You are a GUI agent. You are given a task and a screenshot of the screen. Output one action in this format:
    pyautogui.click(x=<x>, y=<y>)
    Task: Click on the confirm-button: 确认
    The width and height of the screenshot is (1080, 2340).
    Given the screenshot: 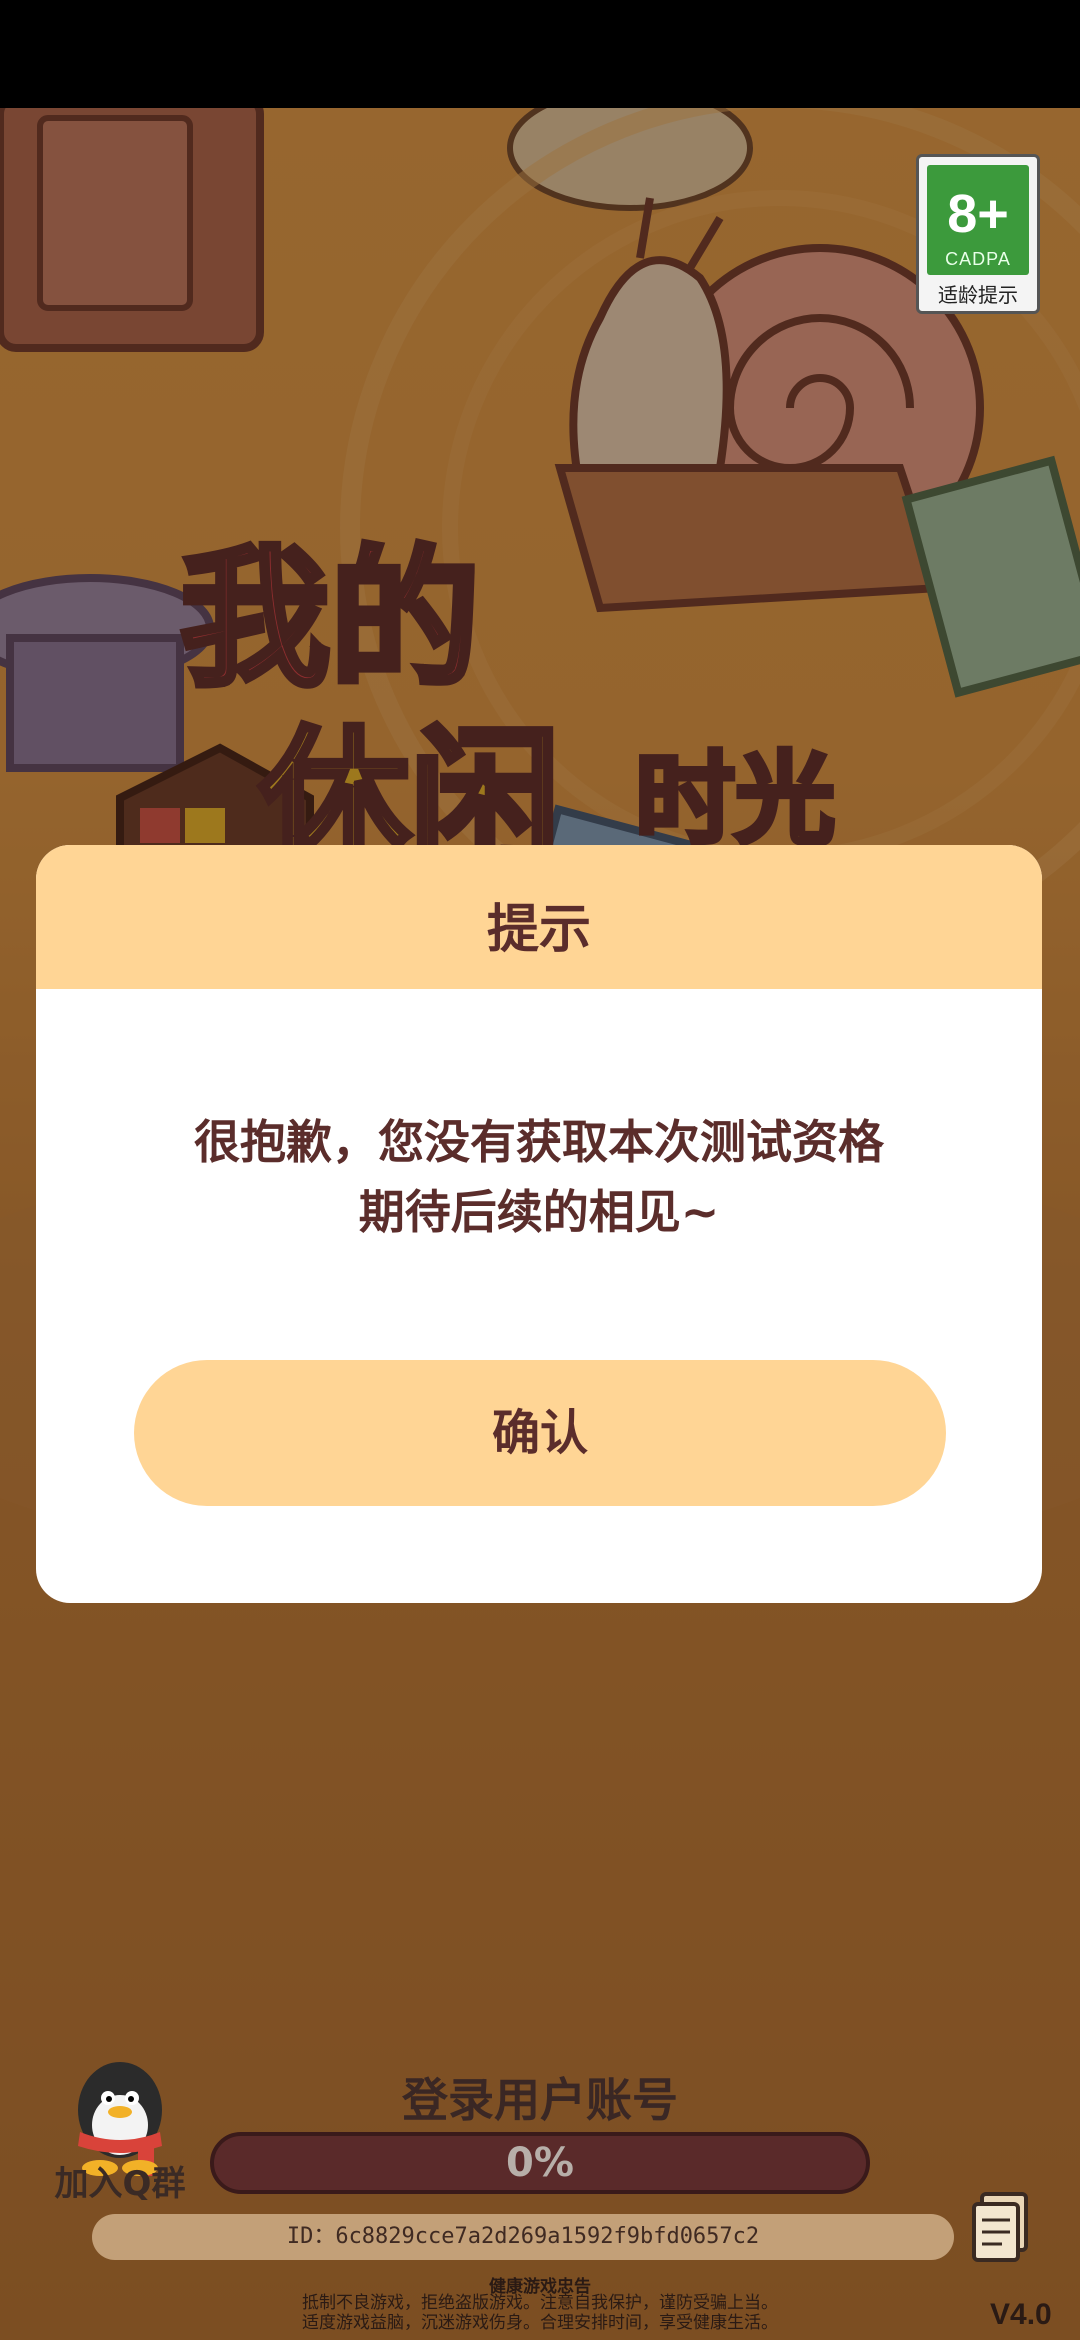 What is the action you would take?
    pyautogui.click(x=540, y=1433)
    